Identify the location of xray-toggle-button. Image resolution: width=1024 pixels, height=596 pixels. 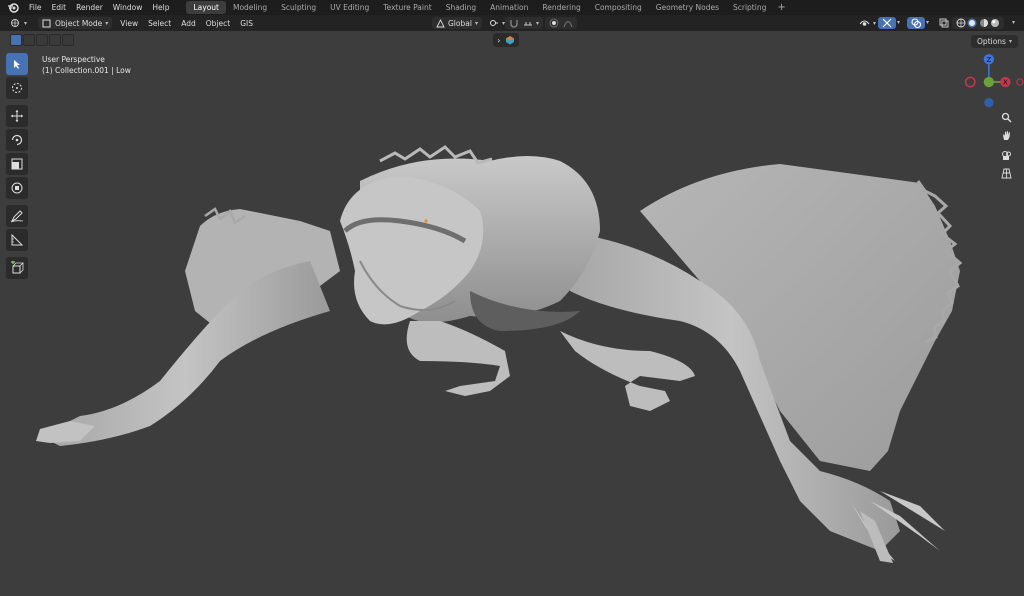
(944, 23).